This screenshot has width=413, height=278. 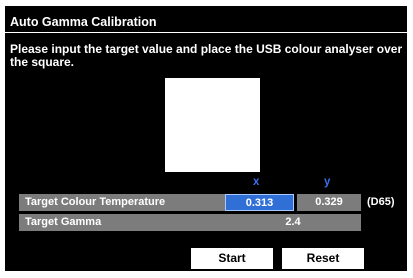 What do you see at coordinates (327, 182) in the screenshot?
I see `y-column-header: y` at bounding box center [327, 182].